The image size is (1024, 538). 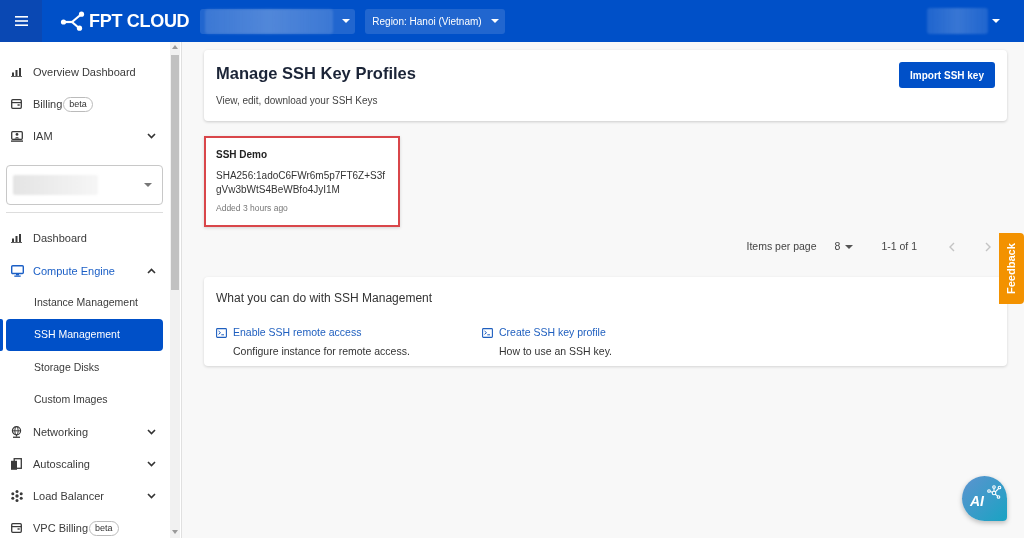 I want to click on help-link: Enable SSH remote access, so click(x=289, y=332).